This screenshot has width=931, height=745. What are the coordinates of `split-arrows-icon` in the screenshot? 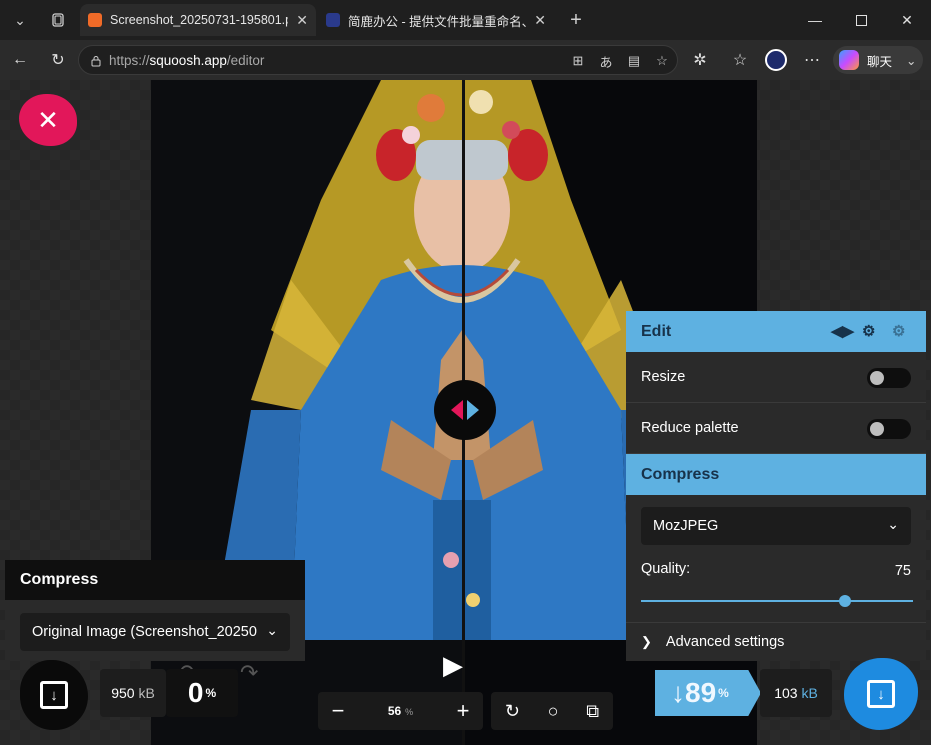 It's located at (465, 410).